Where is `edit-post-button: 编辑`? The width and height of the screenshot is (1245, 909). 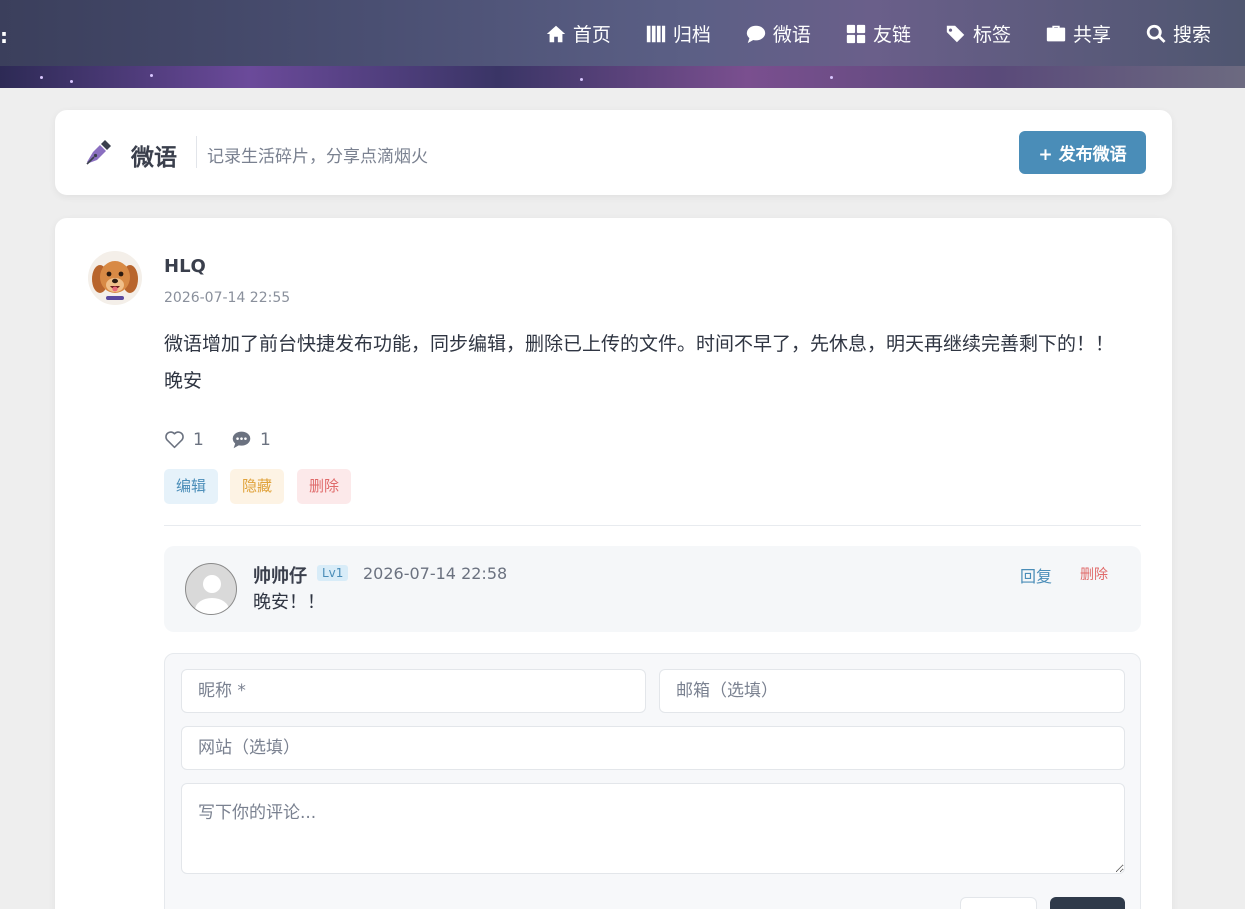 edit-post-button: 编辑 is located at coordinates (191, 486).